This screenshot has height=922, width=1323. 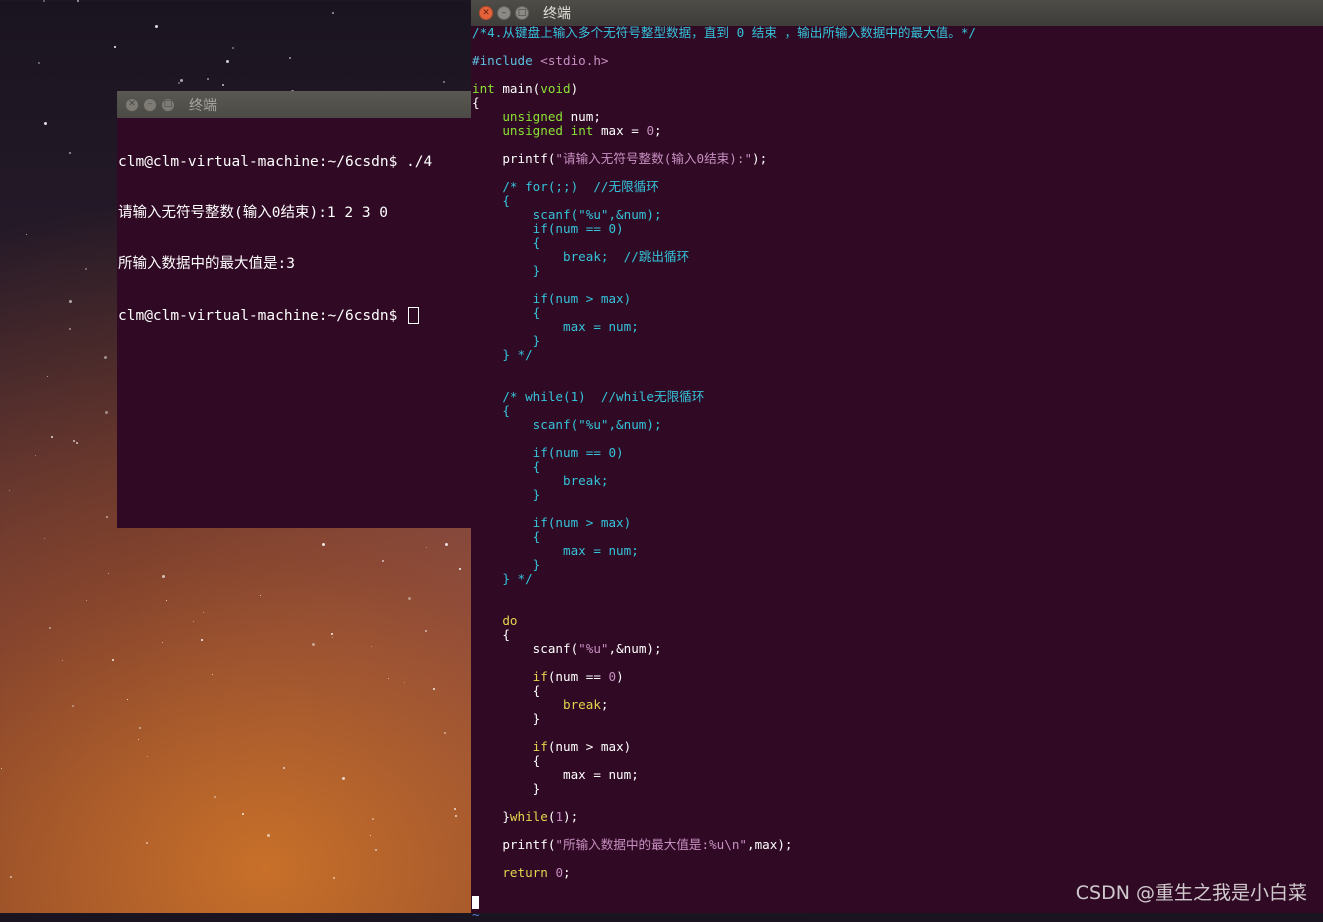 What do you see at coordinates (540, 480) in the screenshot?
I see `code-token: break;` at bounding box center [540, 480].